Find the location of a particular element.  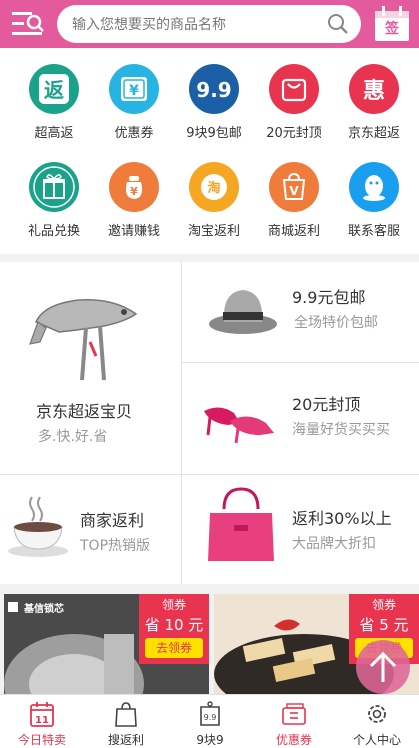

nav-item-profile: 个人中心 is located at coordinates (377, 721).